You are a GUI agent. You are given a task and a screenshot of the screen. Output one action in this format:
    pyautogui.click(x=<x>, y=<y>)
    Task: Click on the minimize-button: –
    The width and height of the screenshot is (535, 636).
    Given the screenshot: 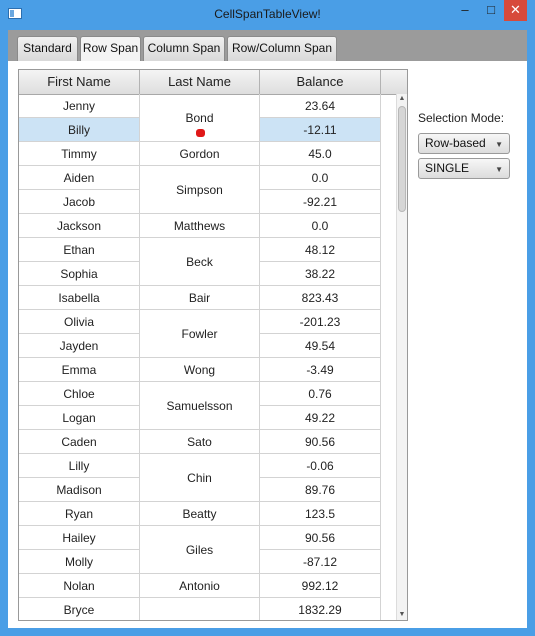 What is the action you would take?
    pyautogui.click(x=465, y=10)
    